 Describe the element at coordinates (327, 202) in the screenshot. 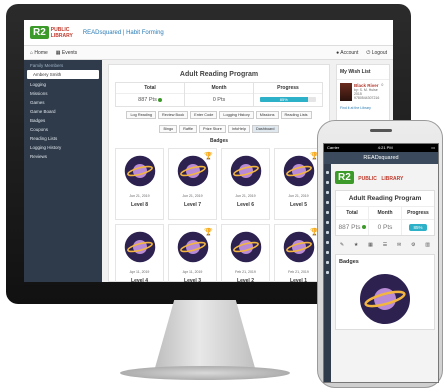

I see `pencil-icon` at that location.